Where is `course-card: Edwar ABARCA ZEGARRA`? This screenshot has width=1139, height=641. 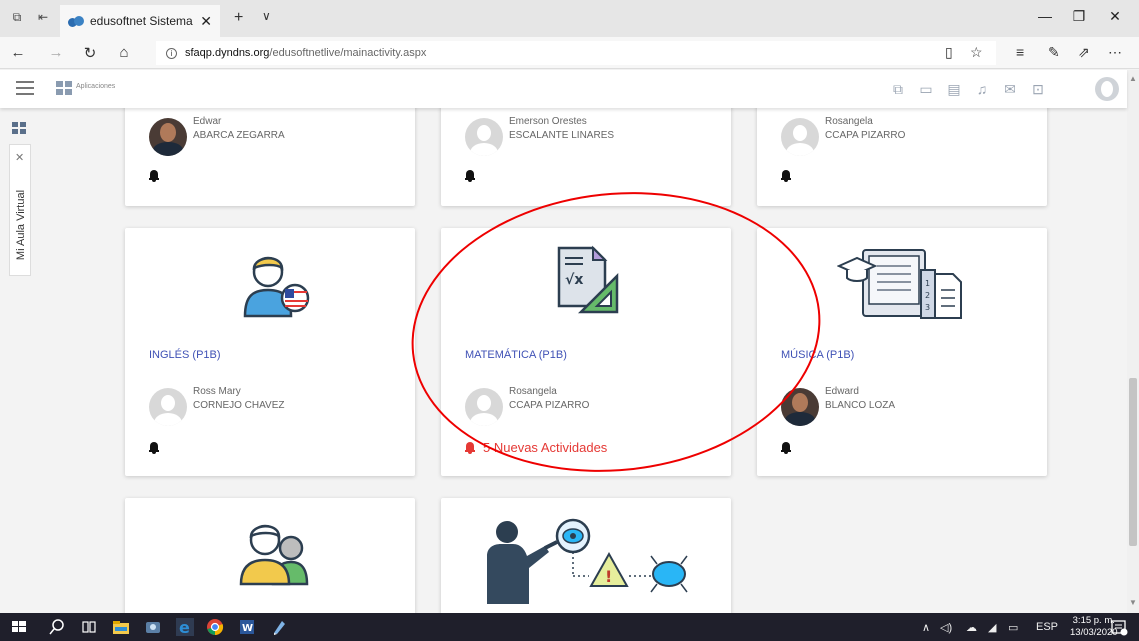
course-card: Edwar ABARCA ZEGARRA is located at coordinates (270, 157).